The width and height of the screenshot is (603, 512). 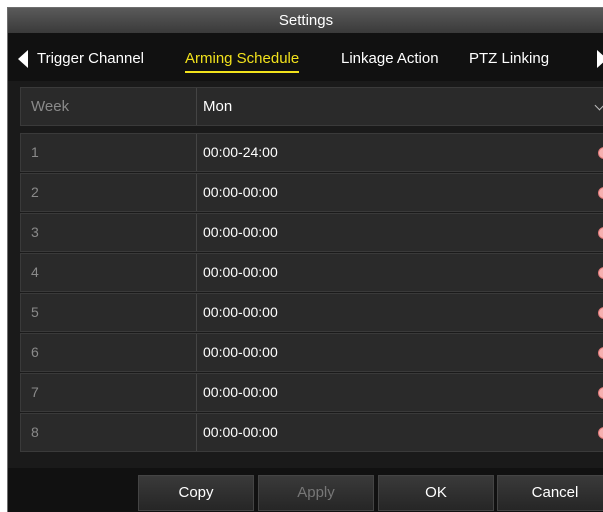 What do you see at coordinates (109, 312) in the screenshot?
I see `period-index: 5` at bounding box center [109, 312].